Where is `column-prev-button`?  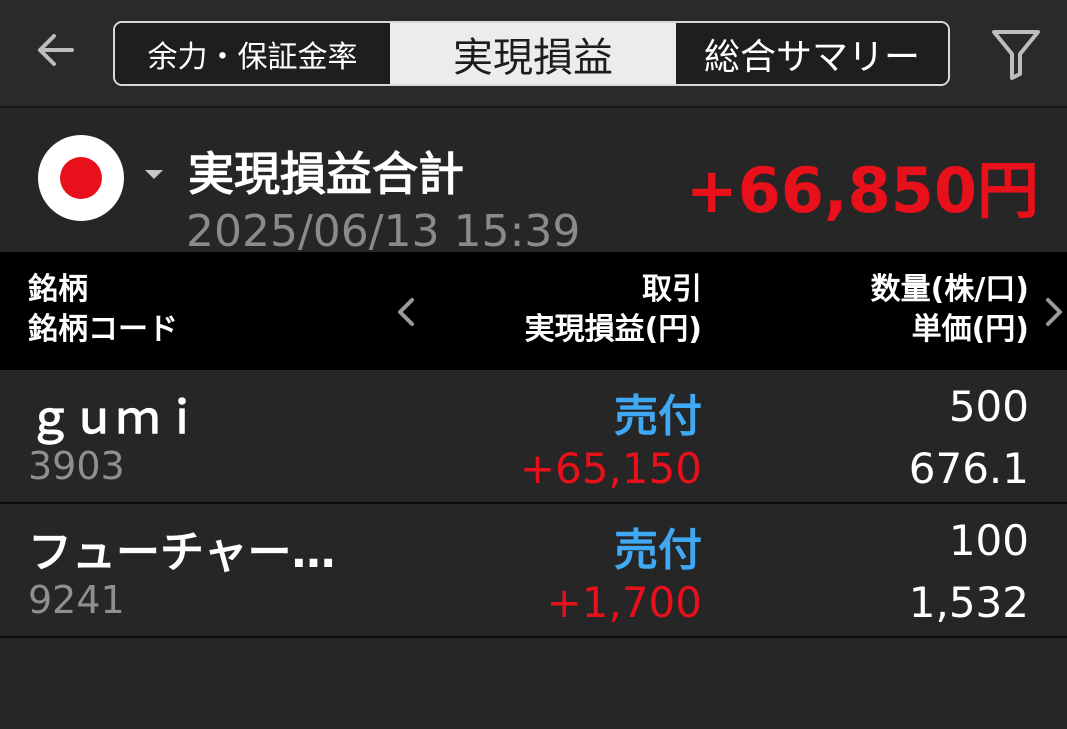 column-prev-button is located at coordinates (406, 312).